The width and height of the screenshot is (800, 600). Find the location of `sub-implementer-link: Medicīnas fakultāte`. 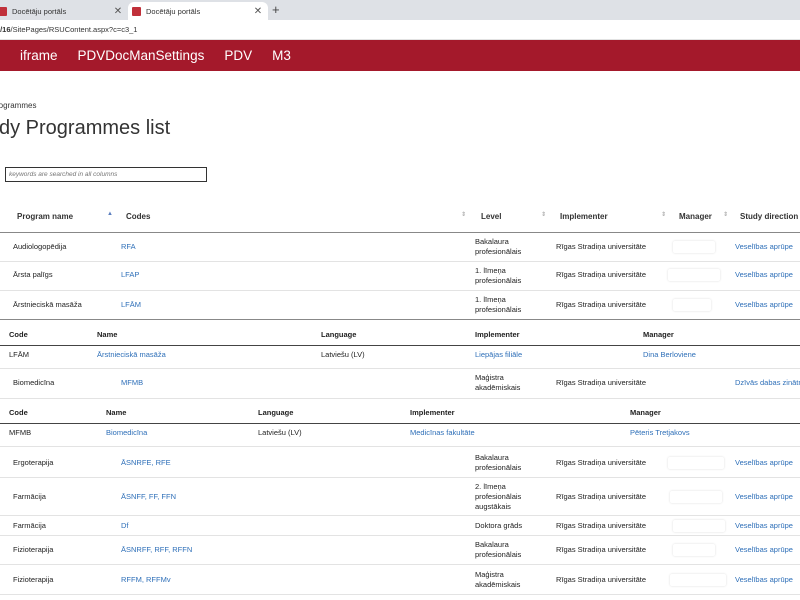

sub-implementer-link: Medicīnas fakultāte is located at coordinates (442, 433).